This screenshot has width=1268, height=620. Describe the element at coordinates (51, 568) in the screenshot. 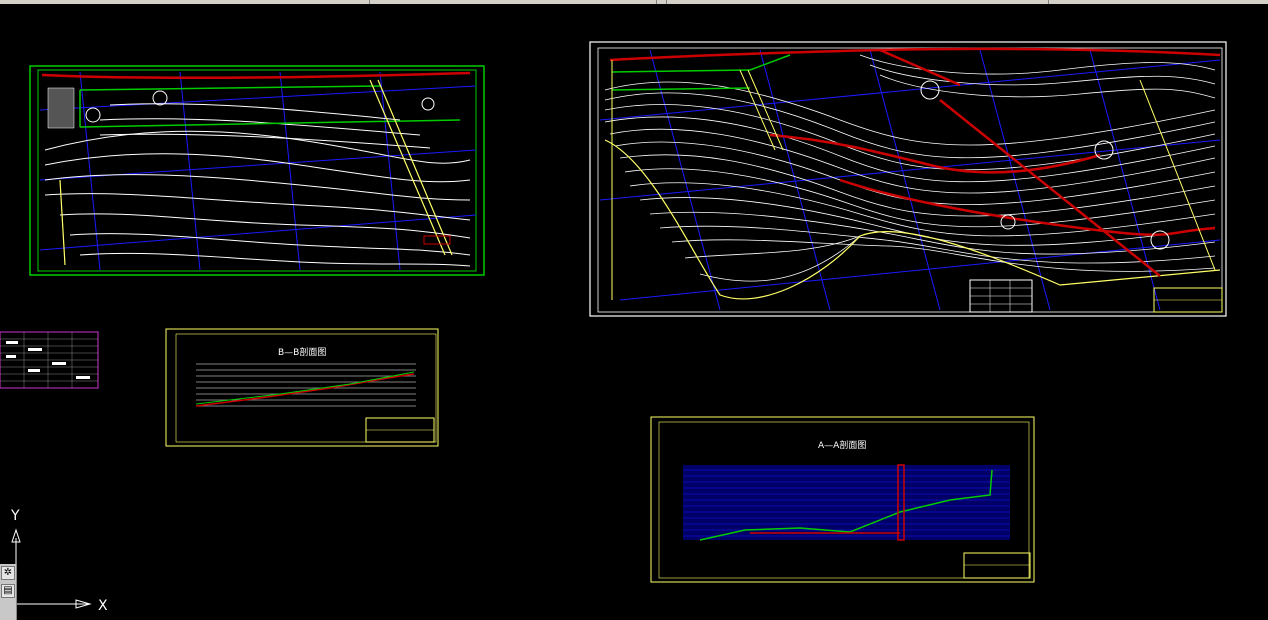

I see `ucs-axis-icon` at that location.